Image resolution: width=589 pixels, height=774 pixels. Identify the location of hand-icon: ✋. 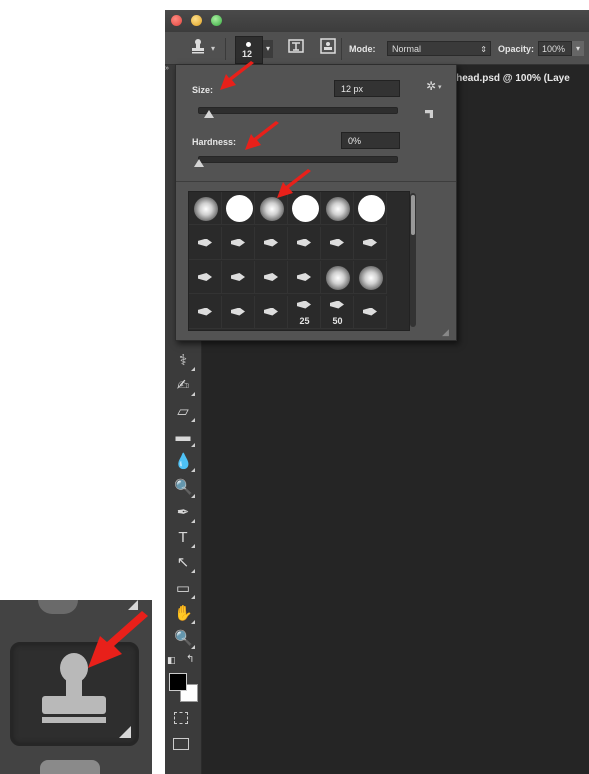
(184, 614).